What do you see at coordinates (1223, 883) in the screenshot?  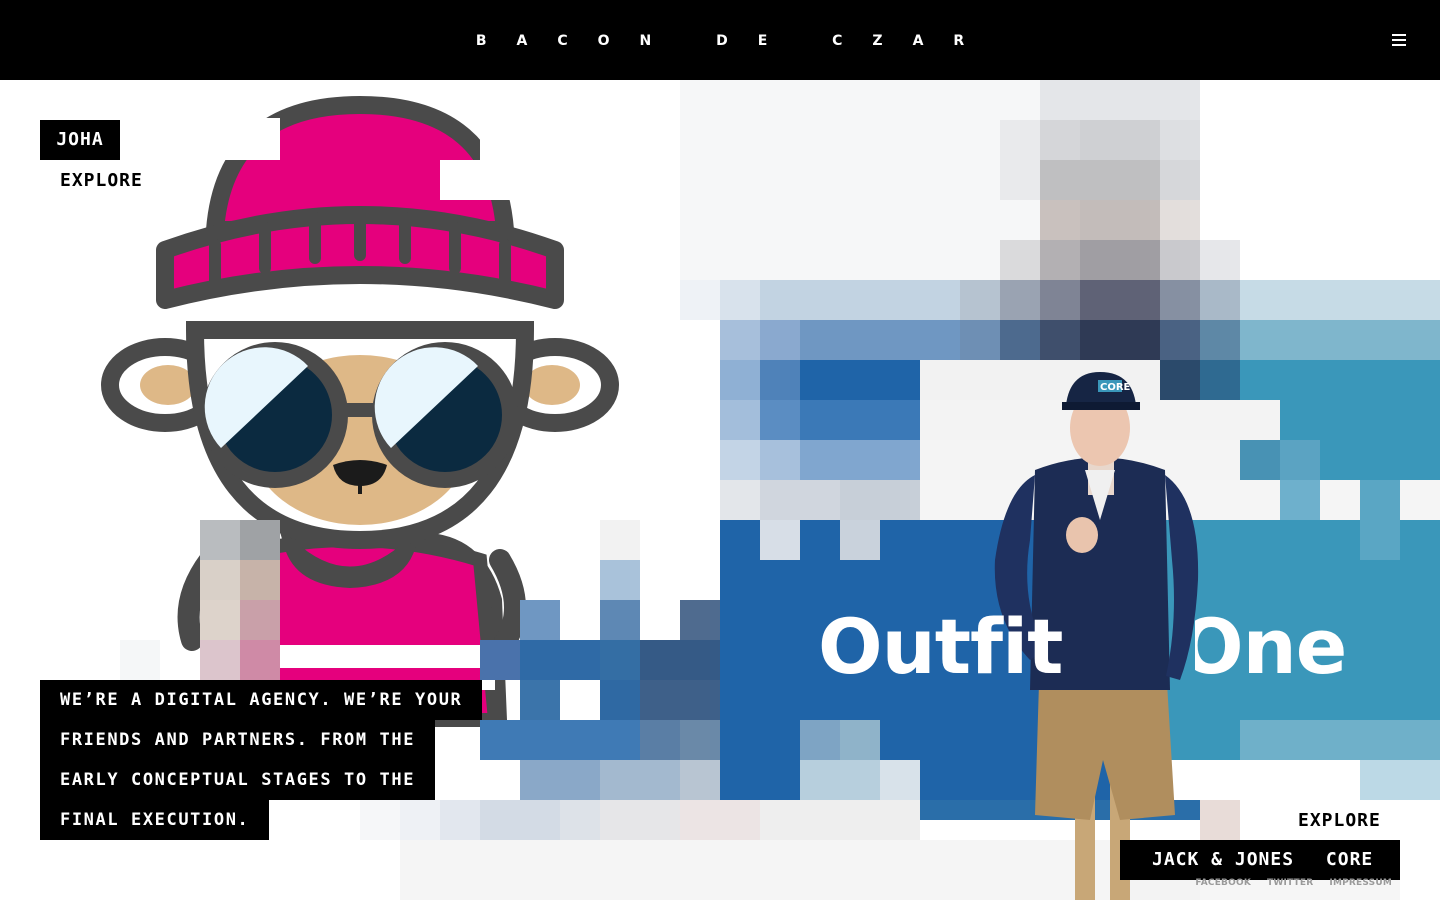 I see `facebook-link: FACEBOOK` at bounding box center [1223, 883].